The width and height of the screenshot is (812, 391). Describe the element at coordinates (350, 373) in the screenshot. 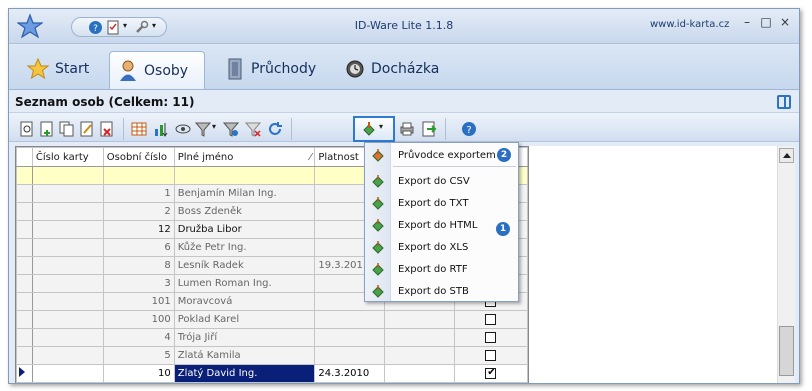

I see `cell-validity: 24.3.2010` at that location.